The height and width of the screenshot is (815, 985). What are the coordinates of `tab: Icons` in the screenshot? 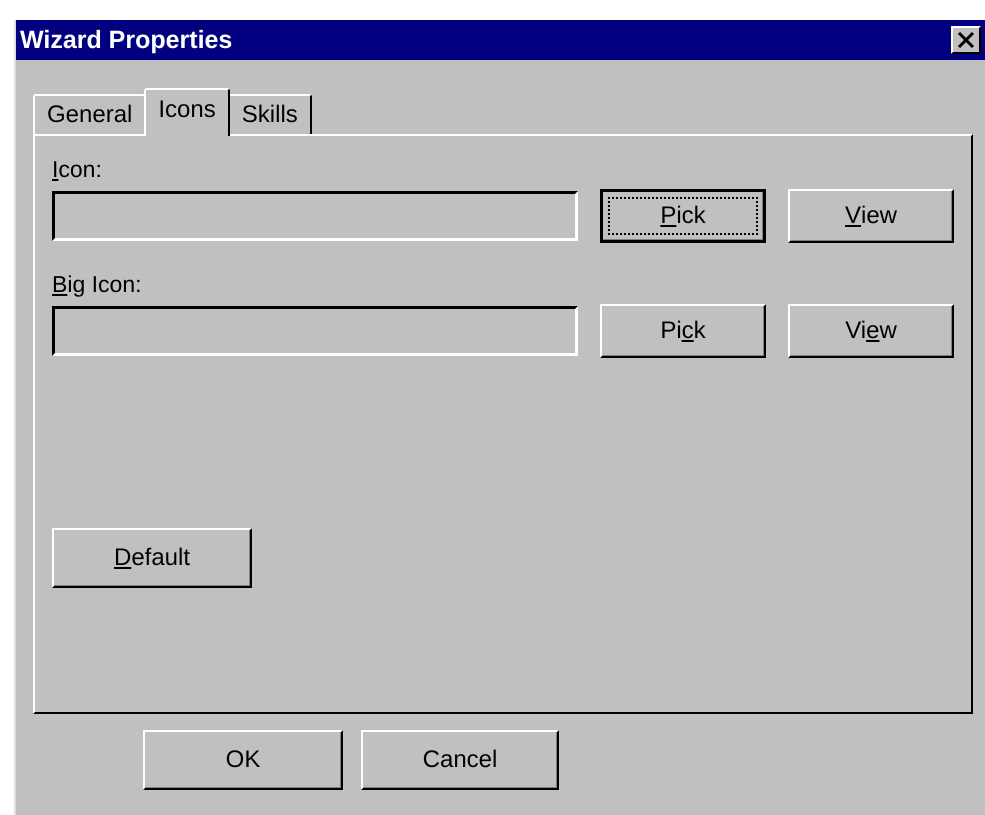 It's located at (187, 112).